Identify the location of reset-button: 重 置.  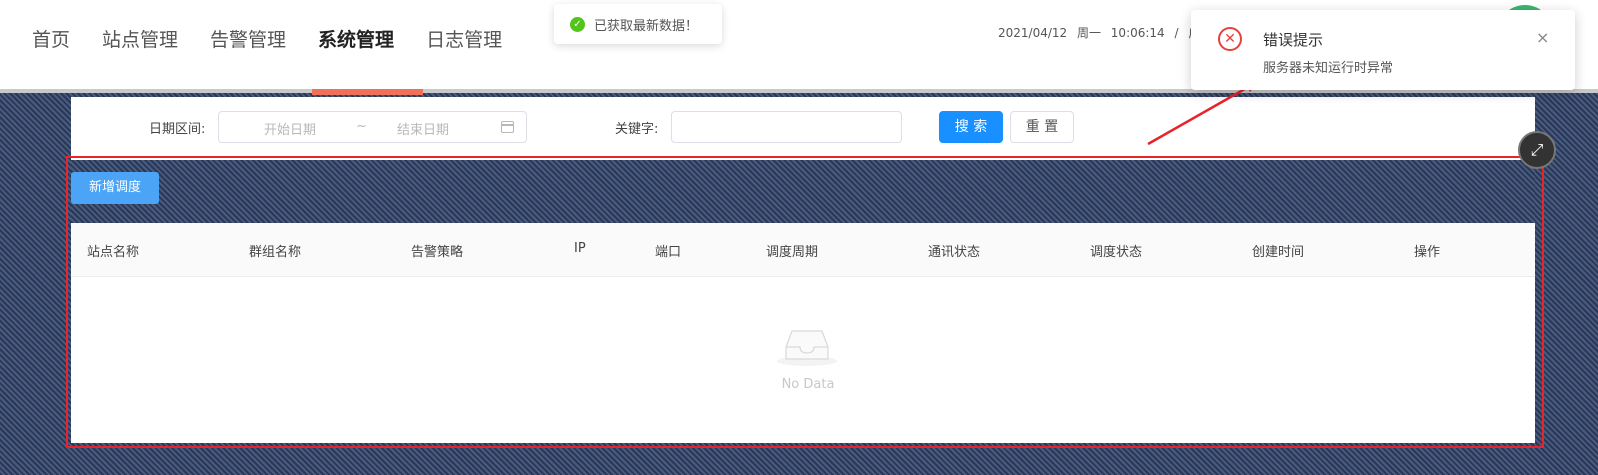
(1042, 127).